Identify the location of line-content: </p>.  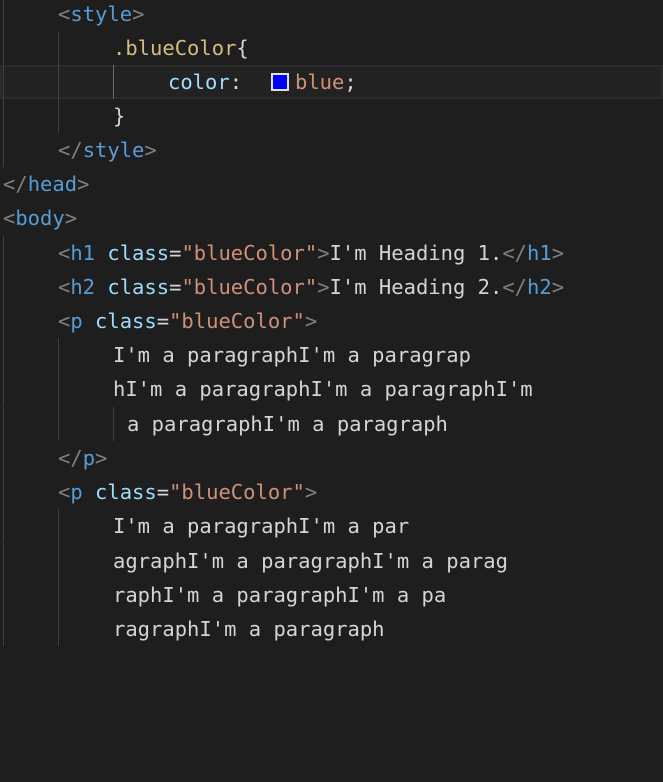
(82, 458).